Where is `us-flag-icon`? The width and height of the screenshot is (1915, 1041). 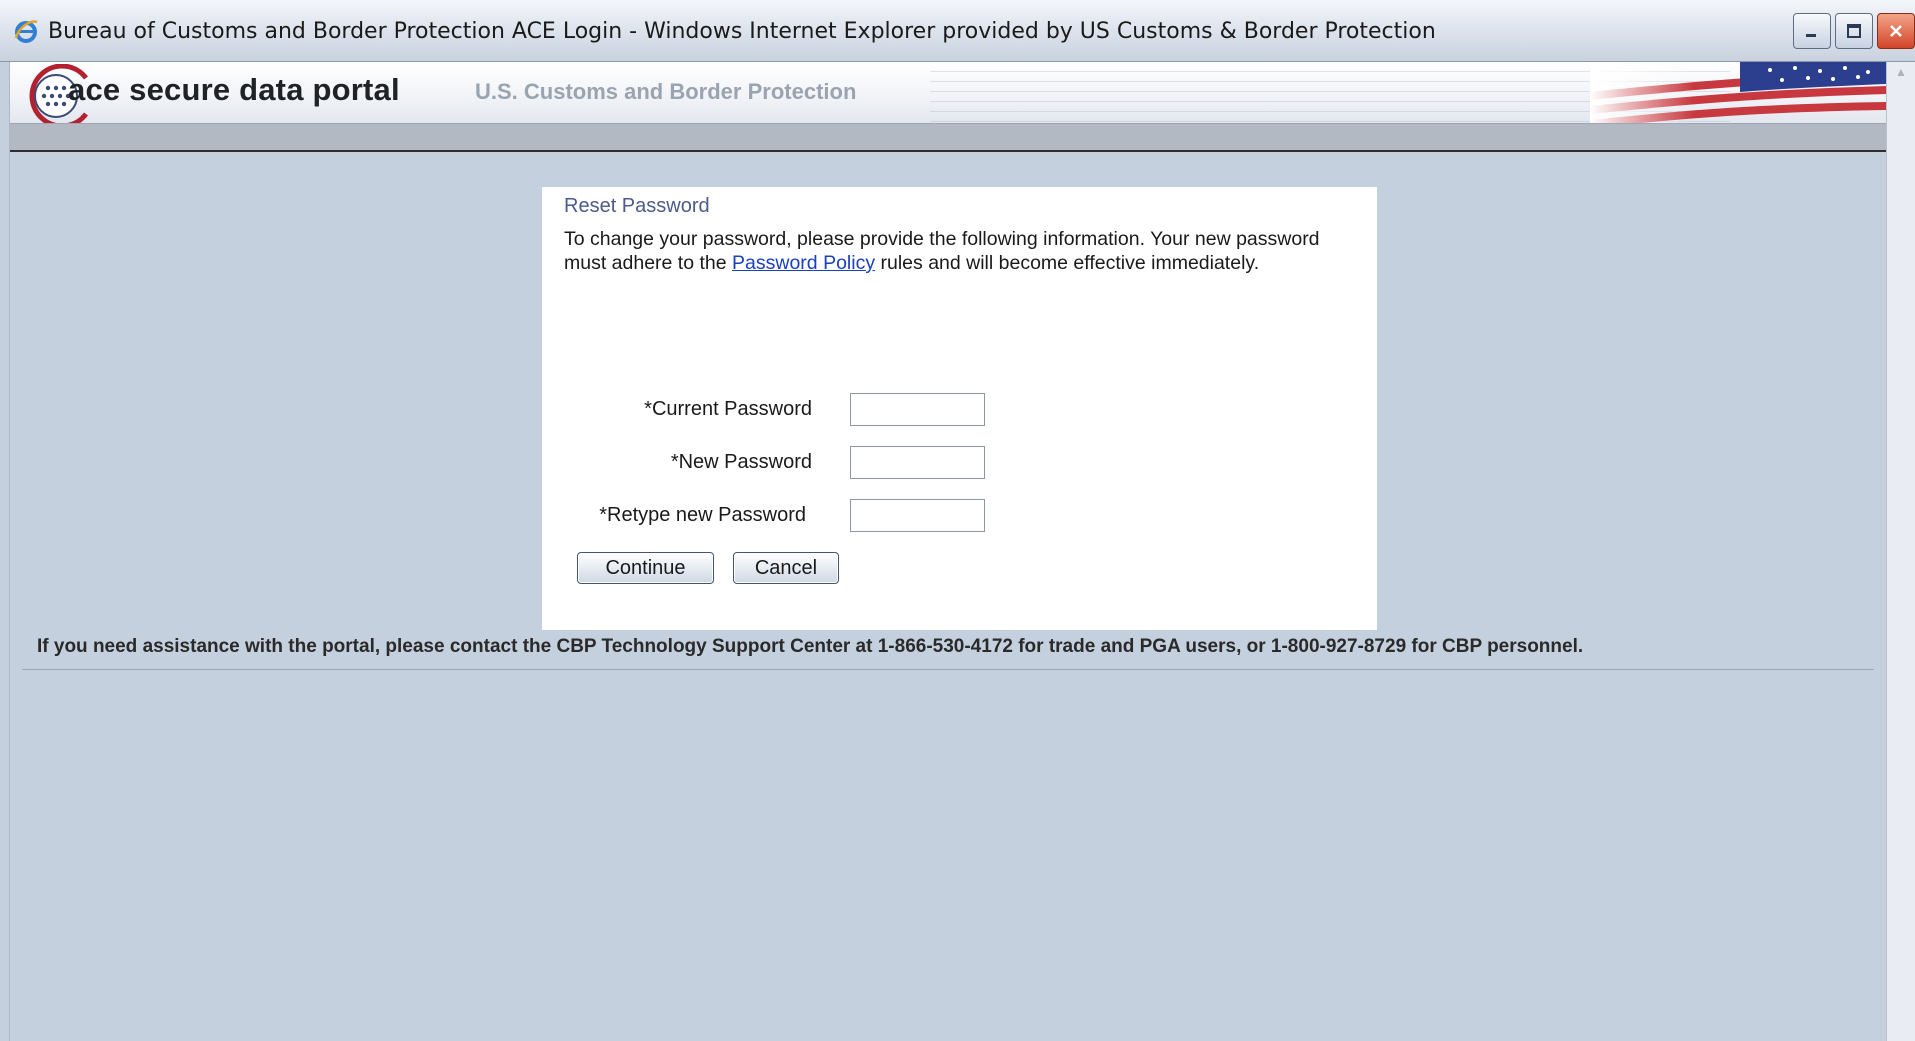 us-flag-icon is located at coordinates (1738, 92).